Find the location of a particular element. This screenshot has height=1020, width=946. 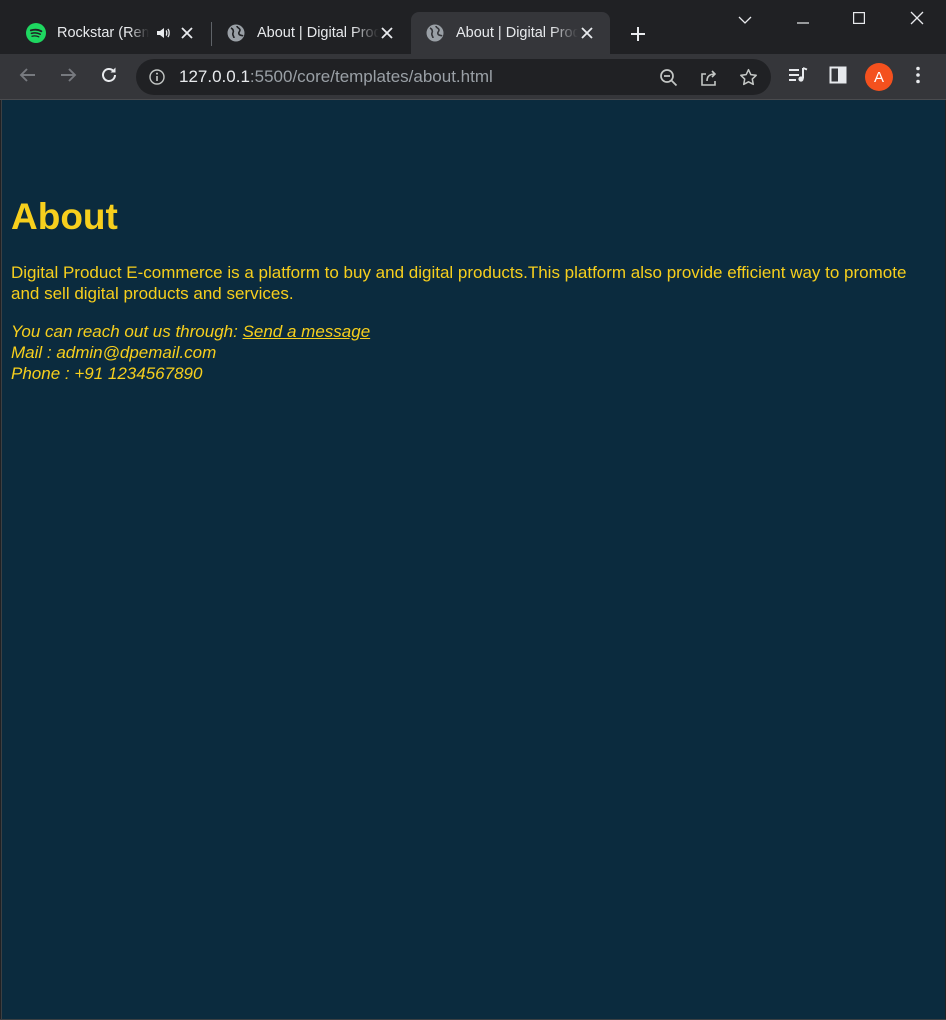

tab-about-1: About | Digital Product is located at coordinates (311, 33).